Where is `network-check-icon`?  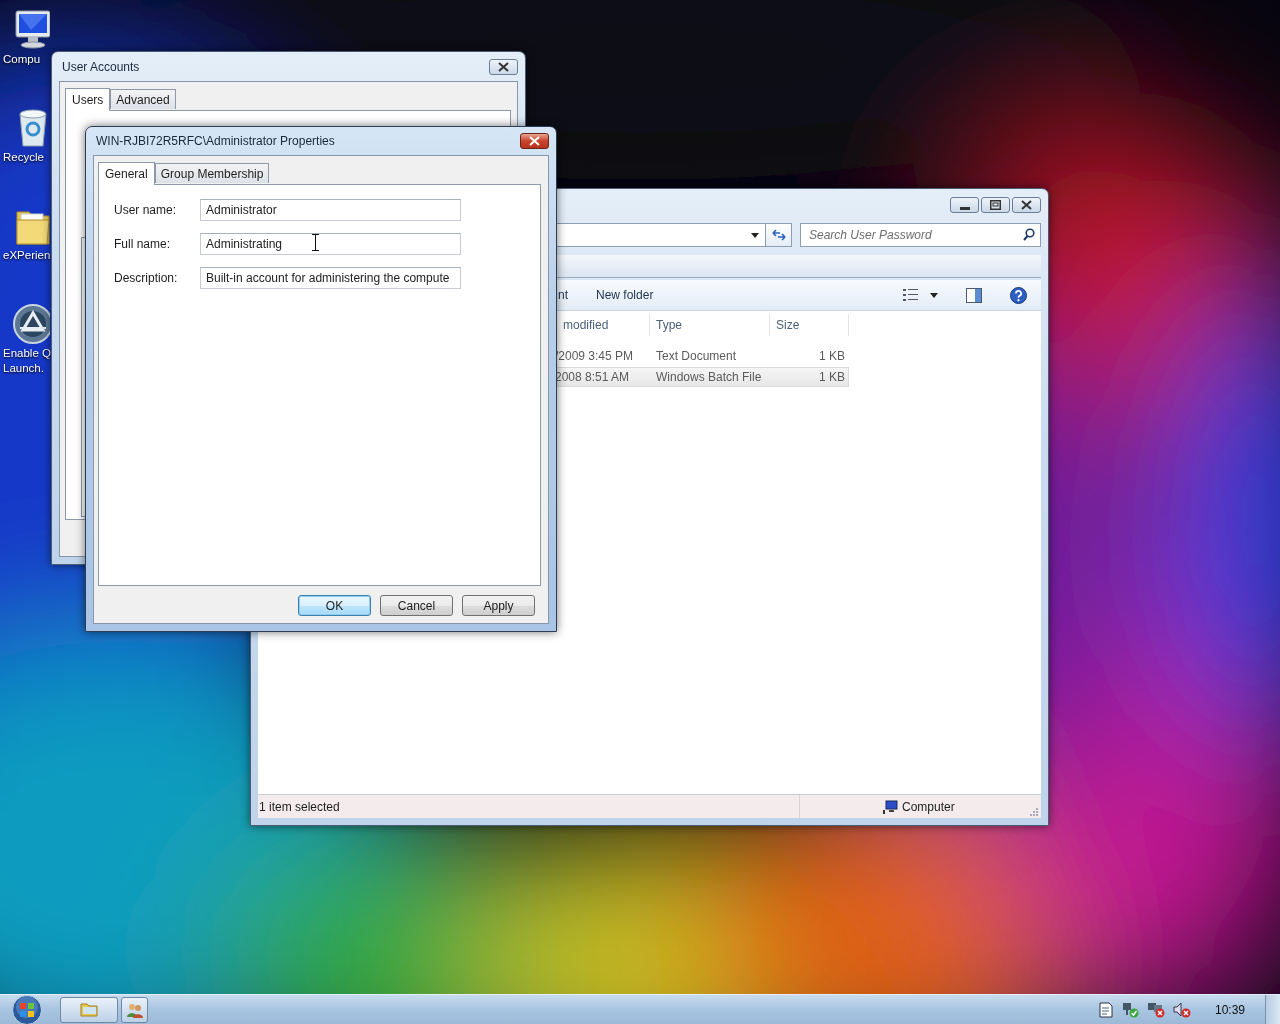
network-check-icon is located at coordinates (1129, 1009).